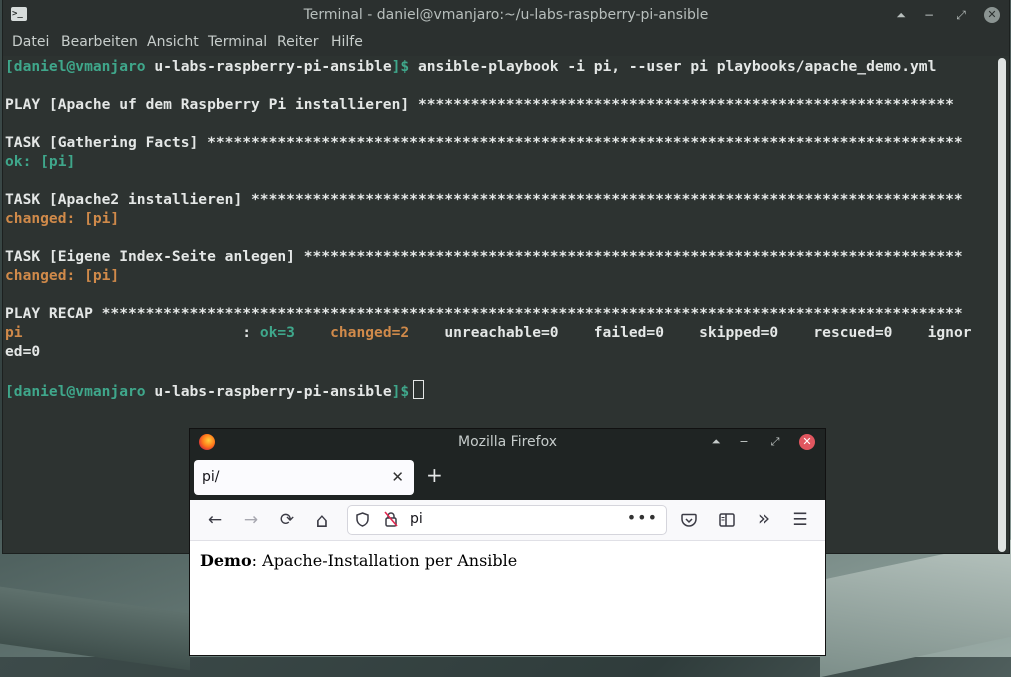 The height and width of the screenshot is (677, 1011). Describe the element at coordinates (304, 477) in the screenshot. I see `tab-pi: pi/ ✕` at that location.